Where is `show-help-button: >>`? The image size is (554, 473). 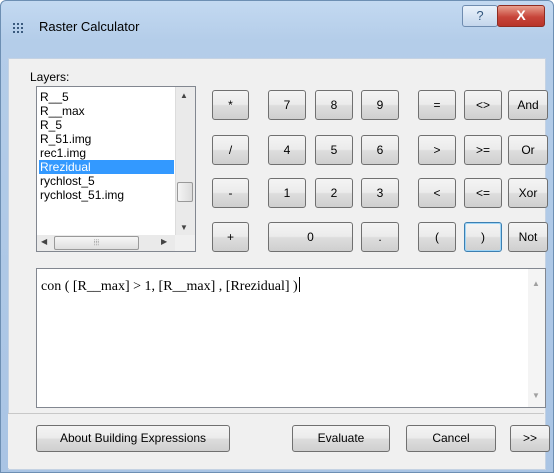
show-help-button: >> is located at coordinates (530, 438).